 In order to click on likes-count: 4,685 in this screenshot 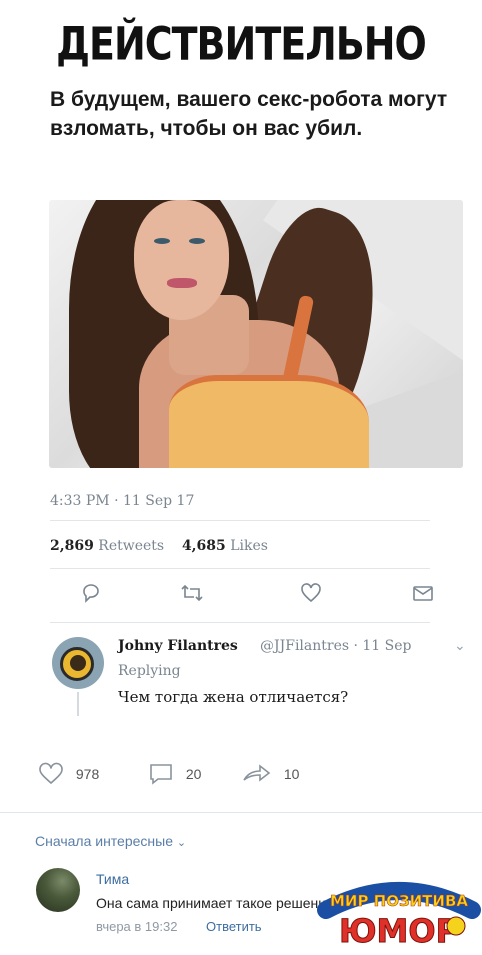, I will do `click(203, 546)`.